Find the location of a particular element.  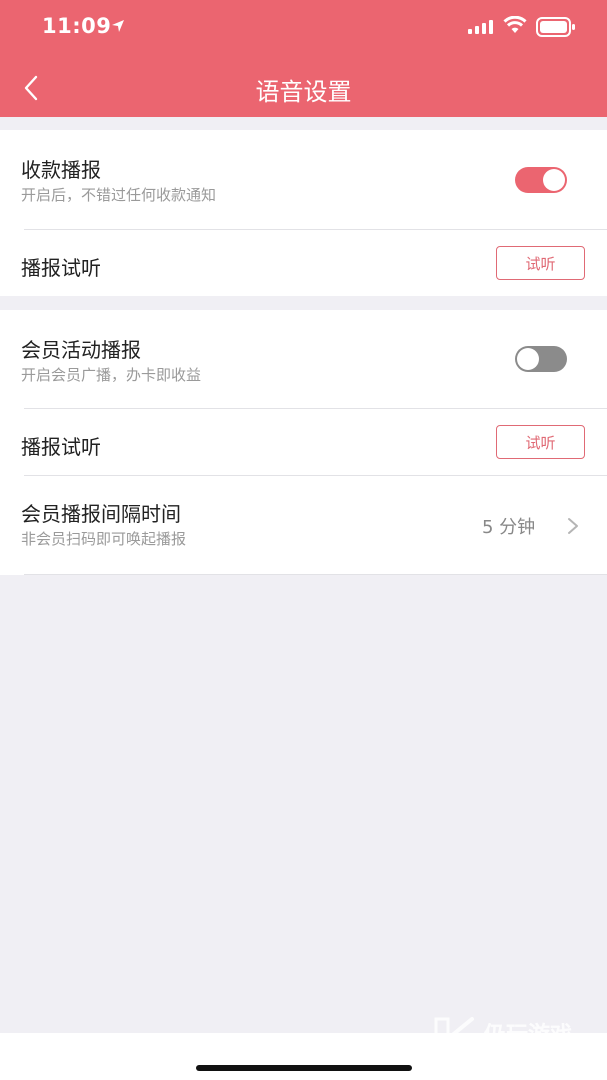

watermark-logo-icon is located at coordinates (455, 1037).